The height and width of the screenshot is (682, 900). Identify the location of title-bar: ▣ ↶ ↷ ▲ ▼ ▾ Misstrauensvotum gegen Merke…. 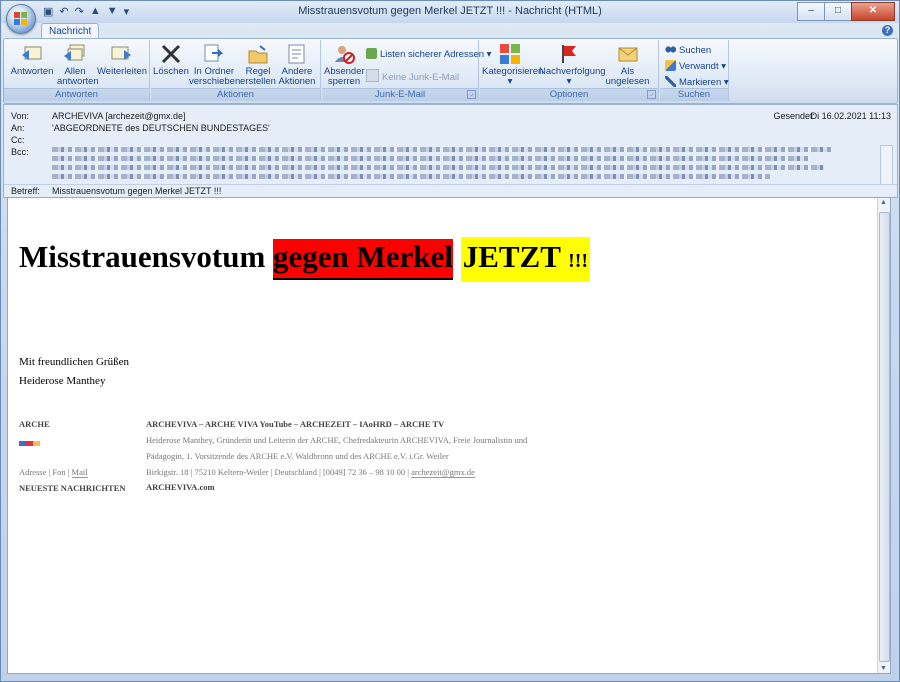
(450, 12).